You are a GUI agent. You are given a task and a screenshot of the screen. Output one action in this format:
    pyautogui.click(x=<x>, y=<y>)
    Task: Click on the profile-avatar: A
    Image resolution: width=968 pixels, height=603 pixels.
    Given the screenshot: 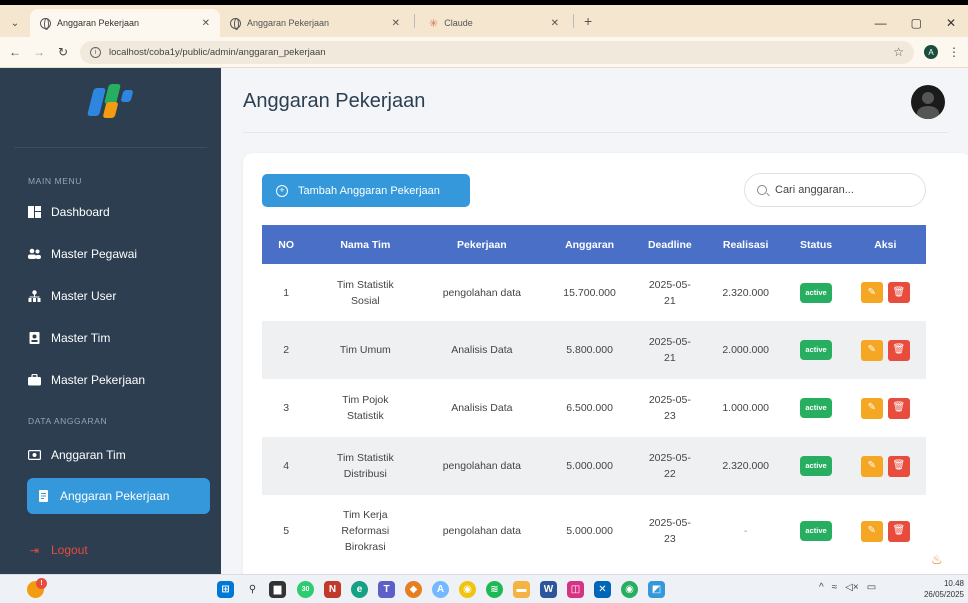 What is the action you would take?
    pyautogui.click(x=931, y=52)
    